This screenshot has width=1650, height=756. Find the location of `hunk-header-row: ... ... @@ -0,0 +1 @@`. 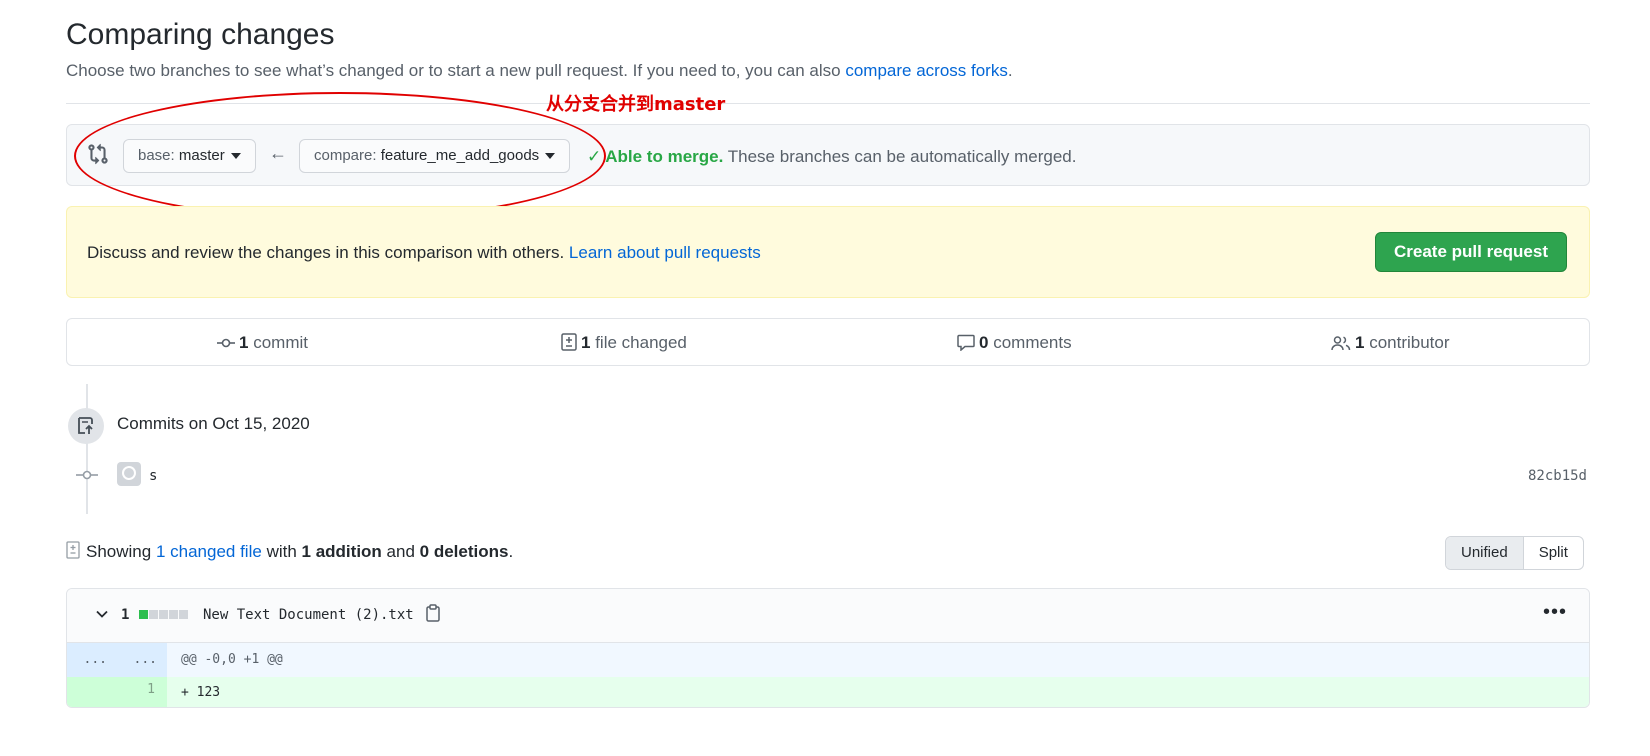

hunk-header-row: ... ... @@ -0,0 +1 @@ is located at coordinates (828, 660).